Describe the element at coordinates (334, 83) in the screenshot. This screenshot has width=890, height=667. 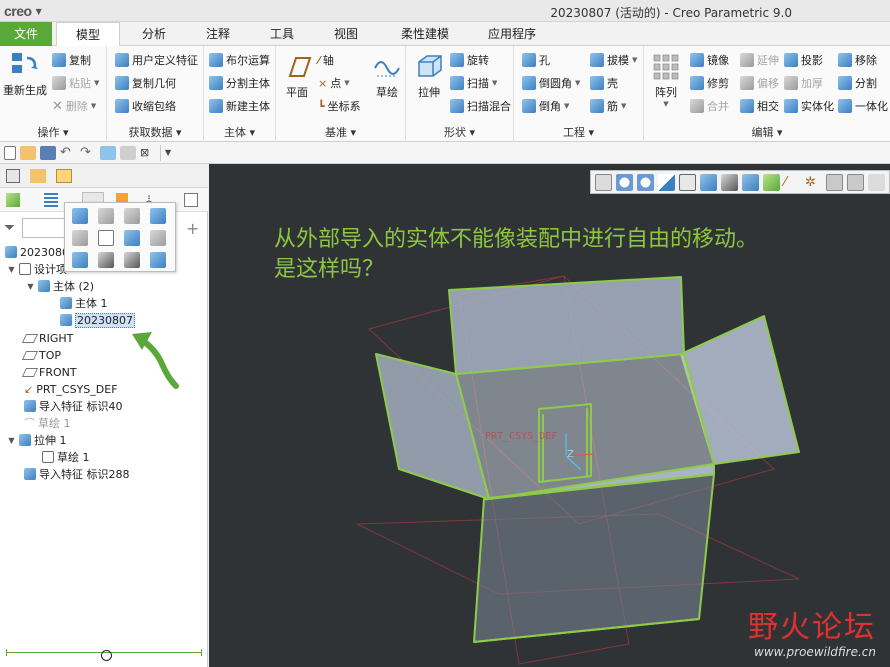
I see `point-button: × 点 ▼` at that location.